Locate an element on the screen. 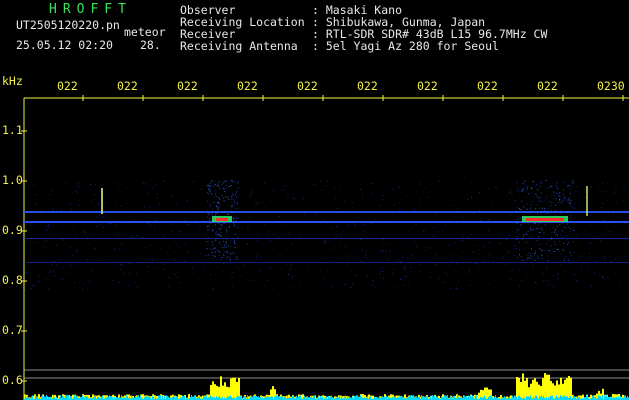 This screenshot has width=629, height=400. carrier-line-faint is located at coordinates (326, 262).